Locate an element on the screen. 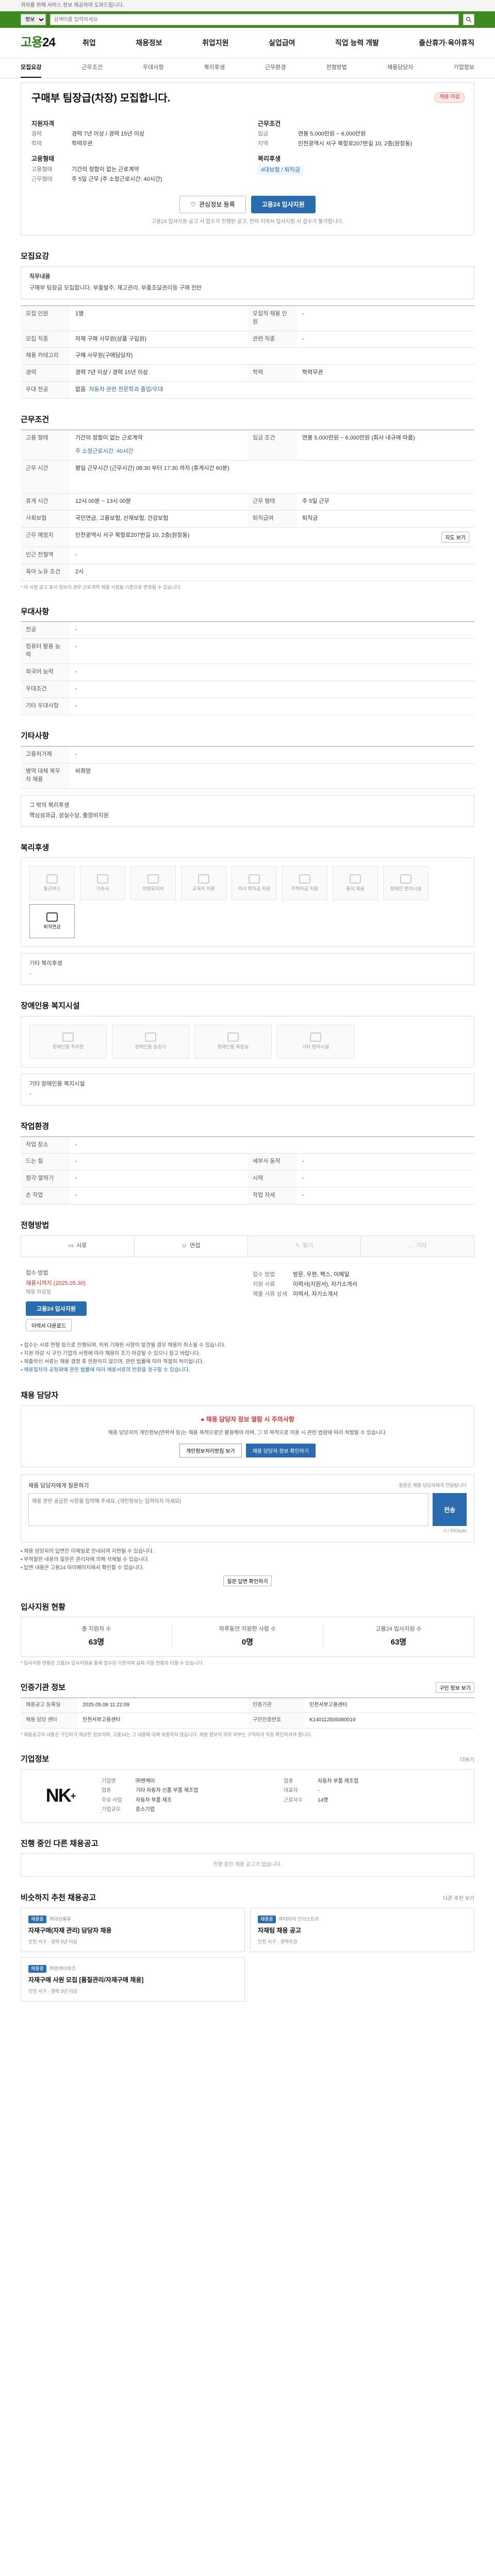 The image size is (495, 2576). gov-select: 정보 is located at coordinates (33, 19).